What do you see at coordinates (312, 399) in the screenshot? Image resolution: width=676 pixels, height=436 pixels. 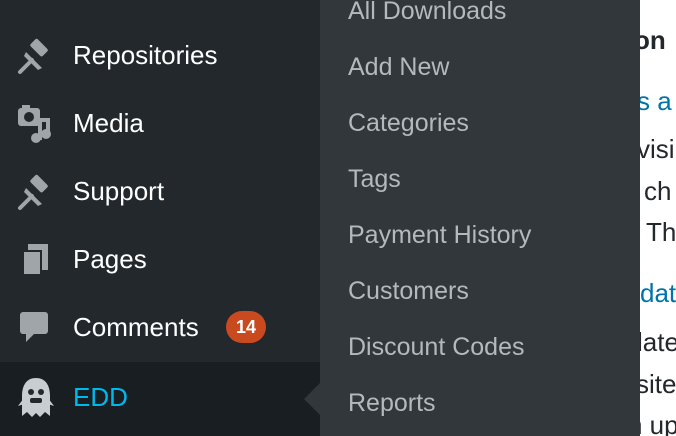 I see `active-menu-pointer` at bounding box center [312, 399].